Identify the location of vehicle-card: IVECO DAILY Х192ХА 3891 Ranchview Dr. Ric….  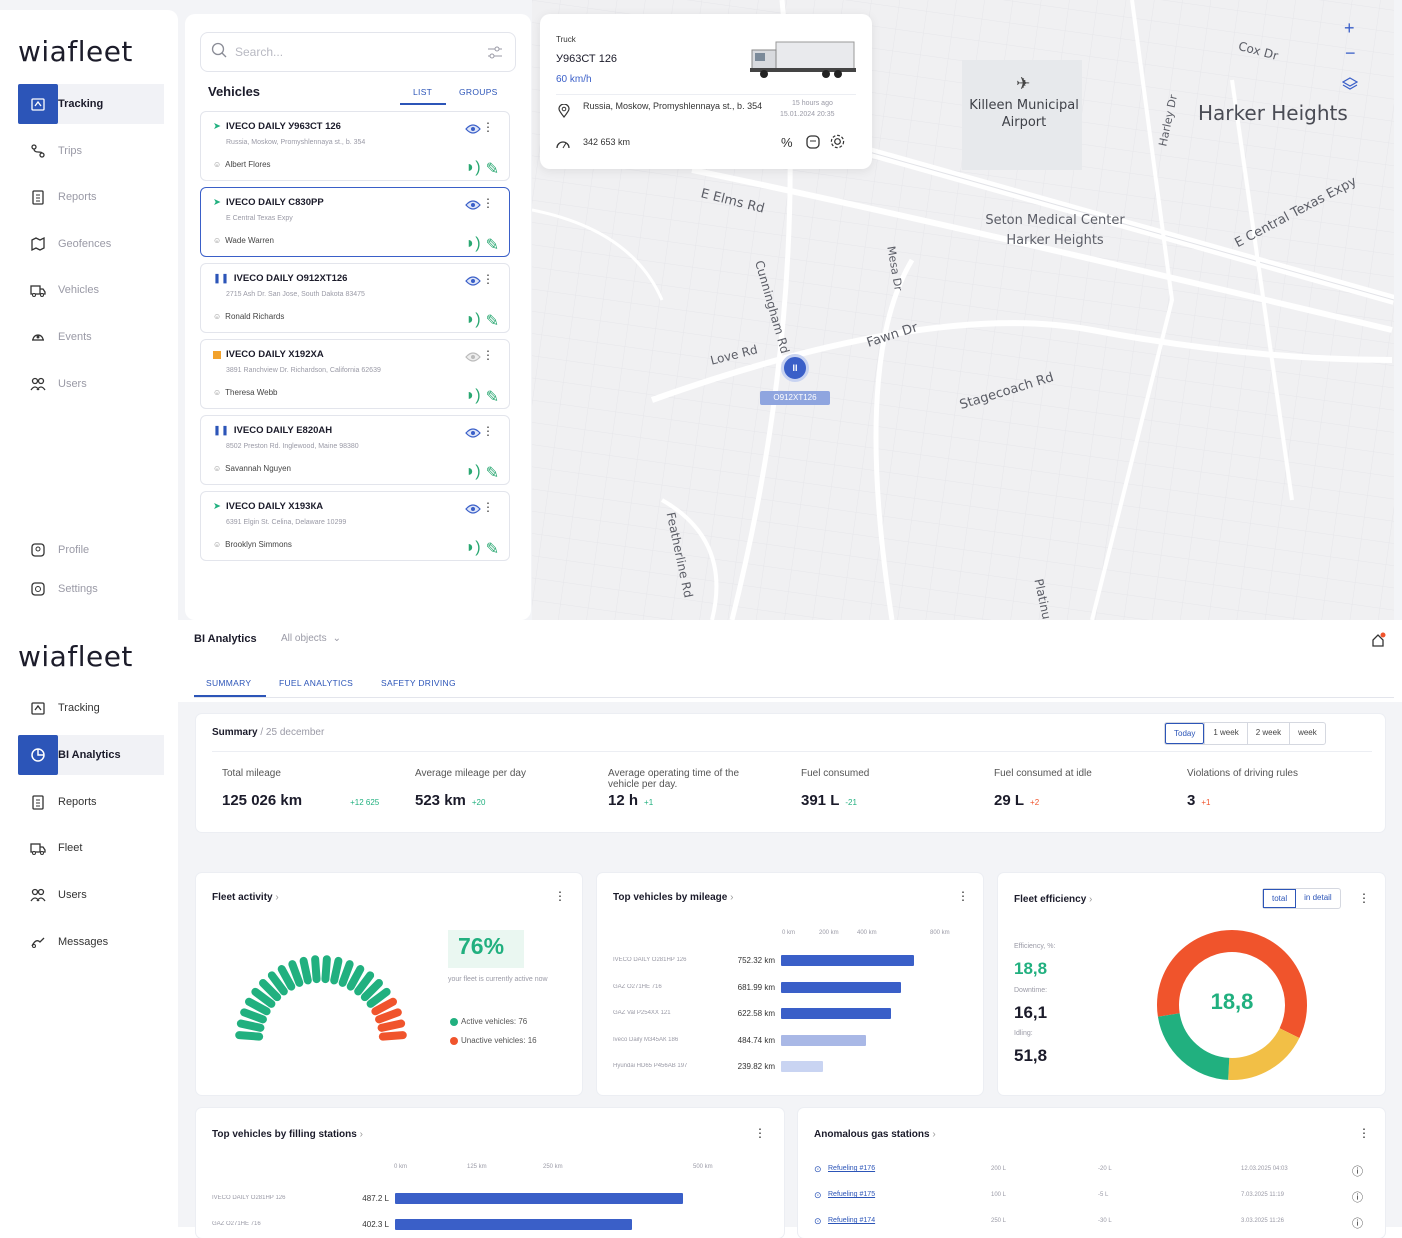
(355, 374).